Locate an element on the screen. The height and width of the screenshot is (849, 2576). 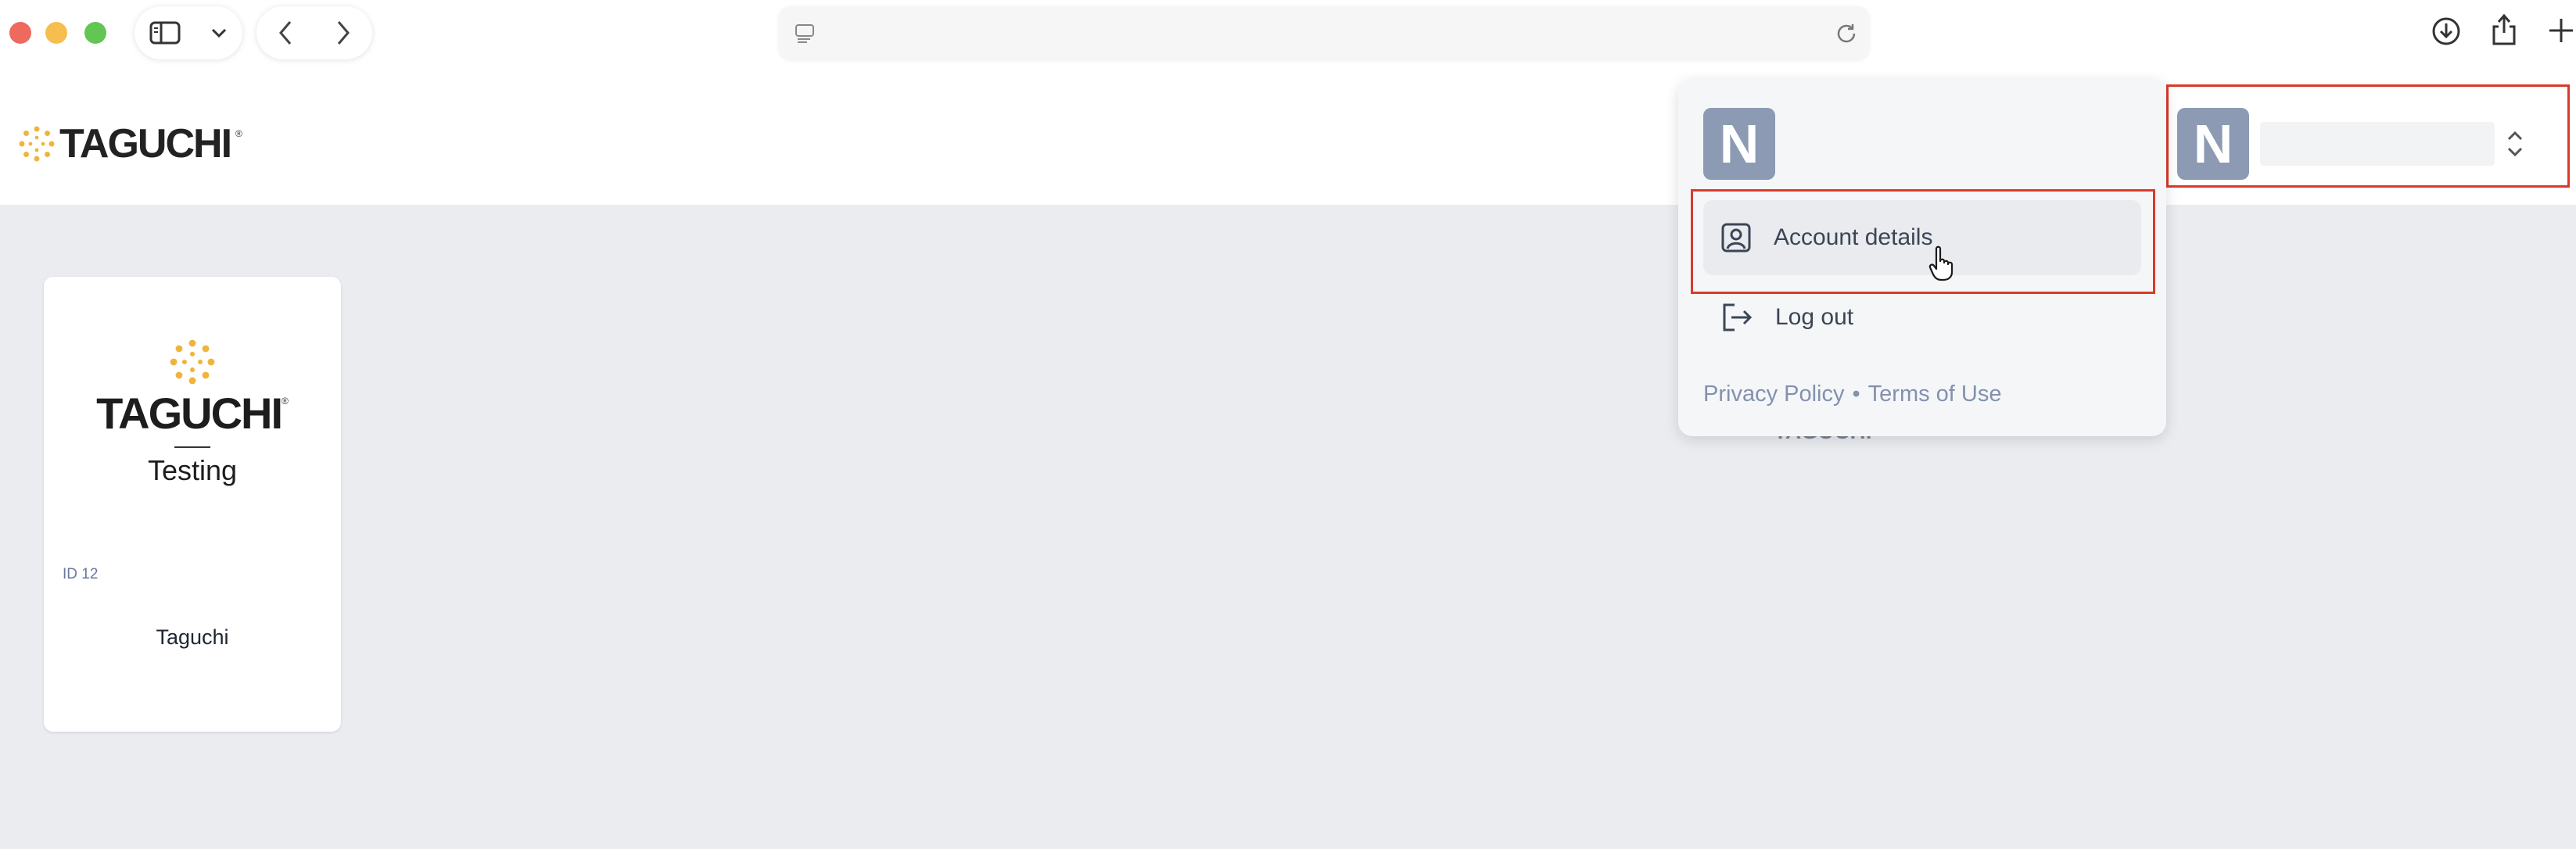
organization-id: ID 12 is located at coordinates (81, 574).